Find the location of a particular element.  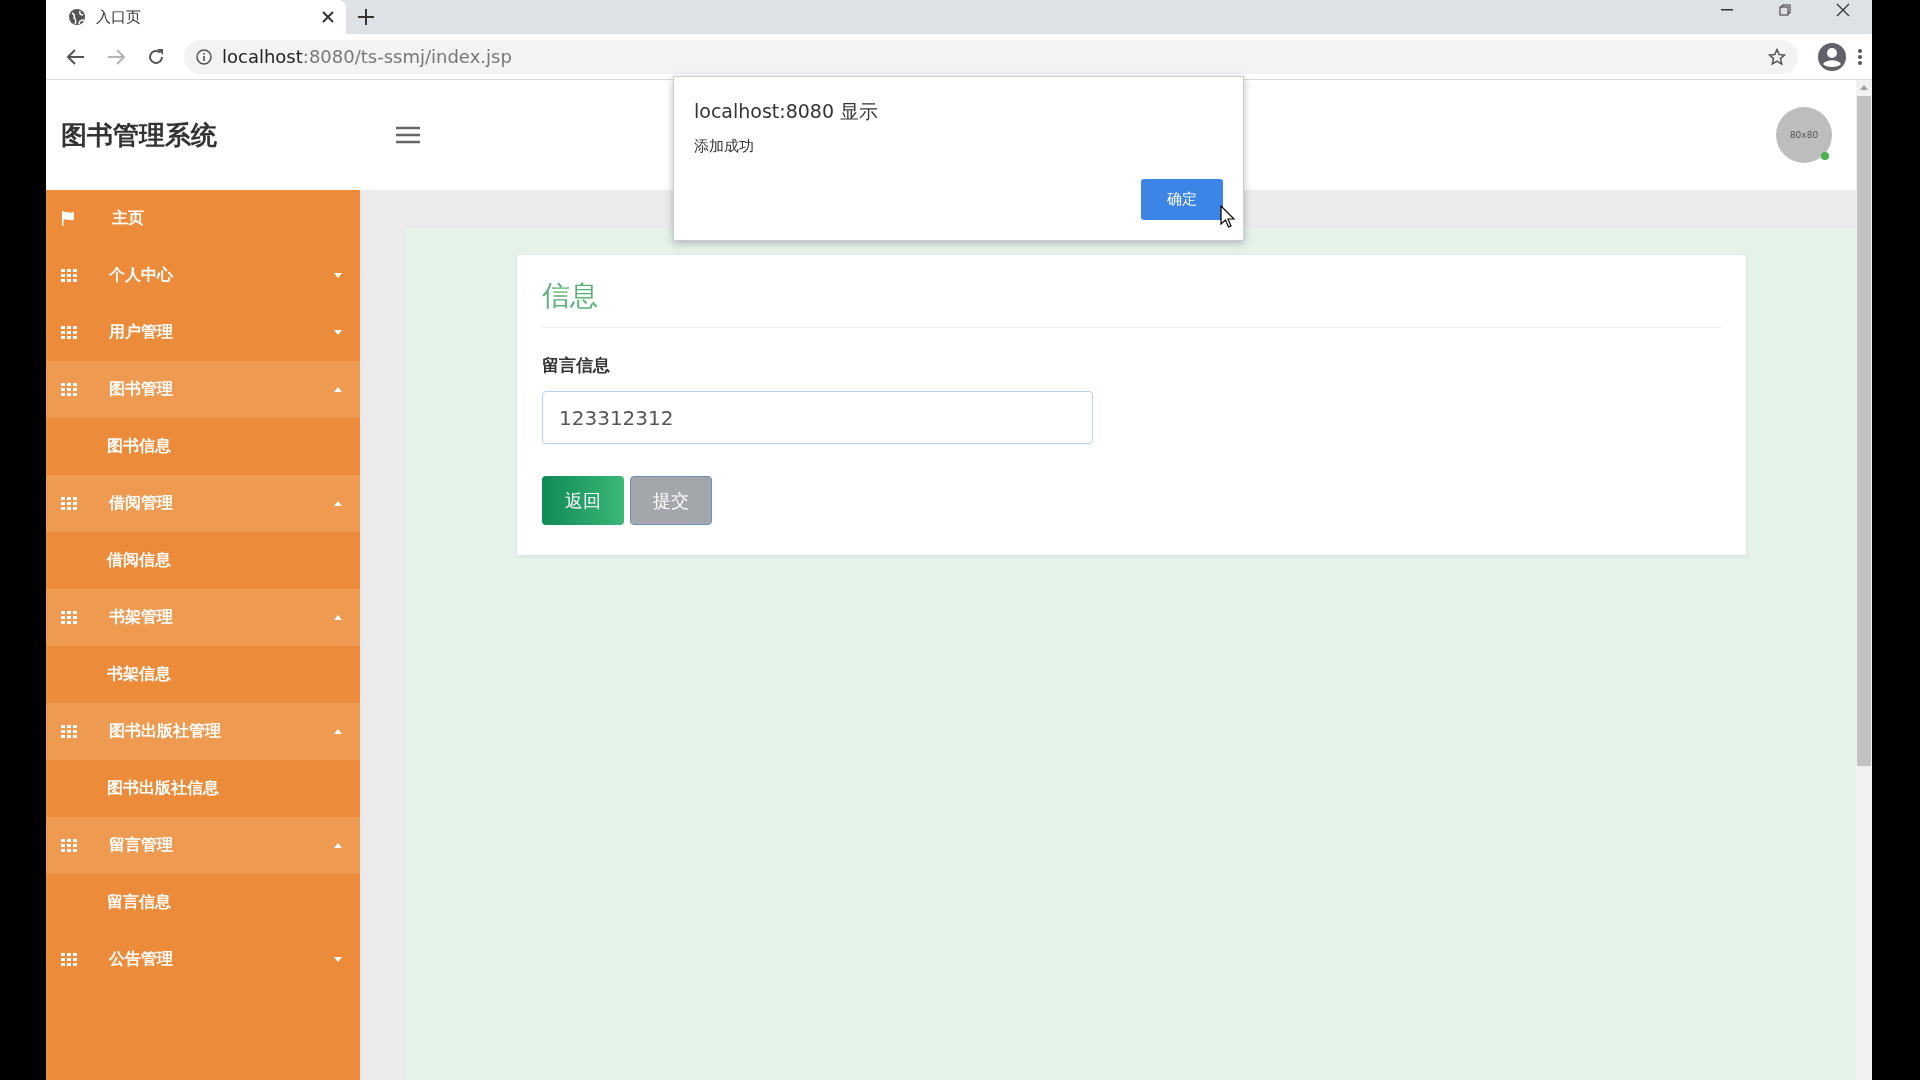

message-field: 123312312 is located at coordinates (817, 417).